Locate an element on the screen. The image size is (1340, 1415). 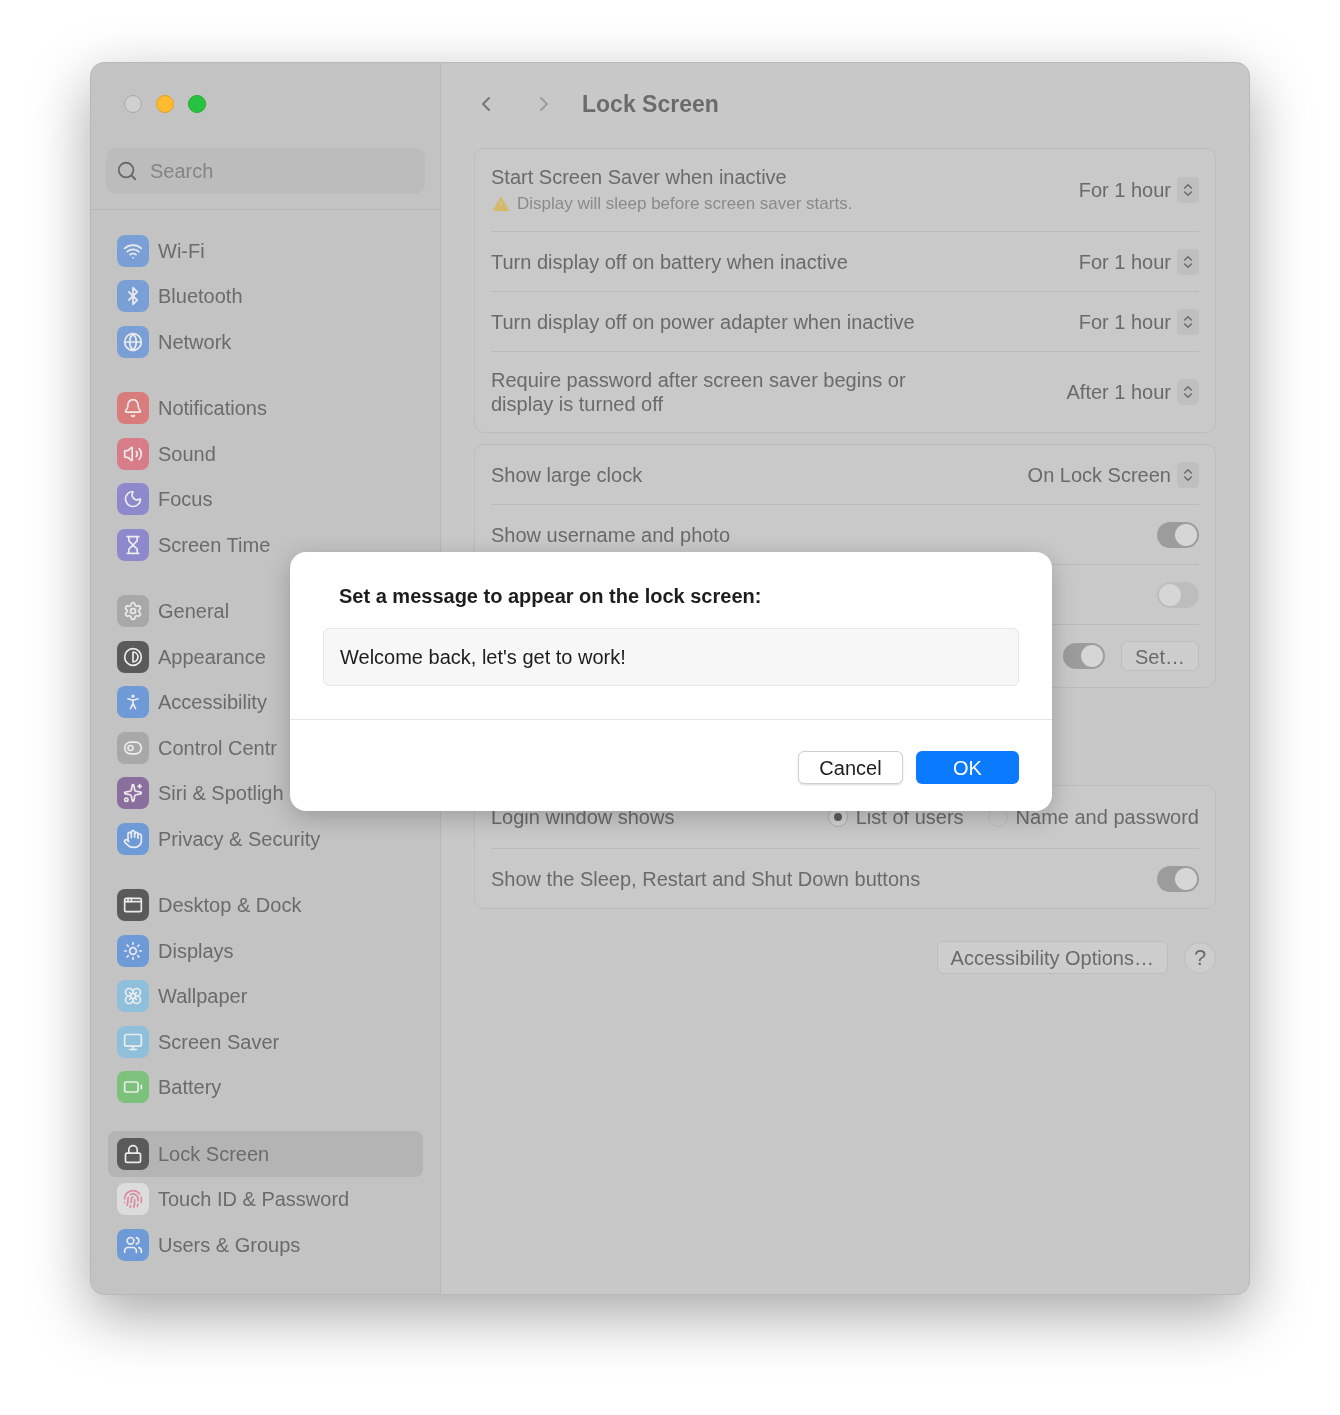
warning-icon is located at coordinates (501, 204).